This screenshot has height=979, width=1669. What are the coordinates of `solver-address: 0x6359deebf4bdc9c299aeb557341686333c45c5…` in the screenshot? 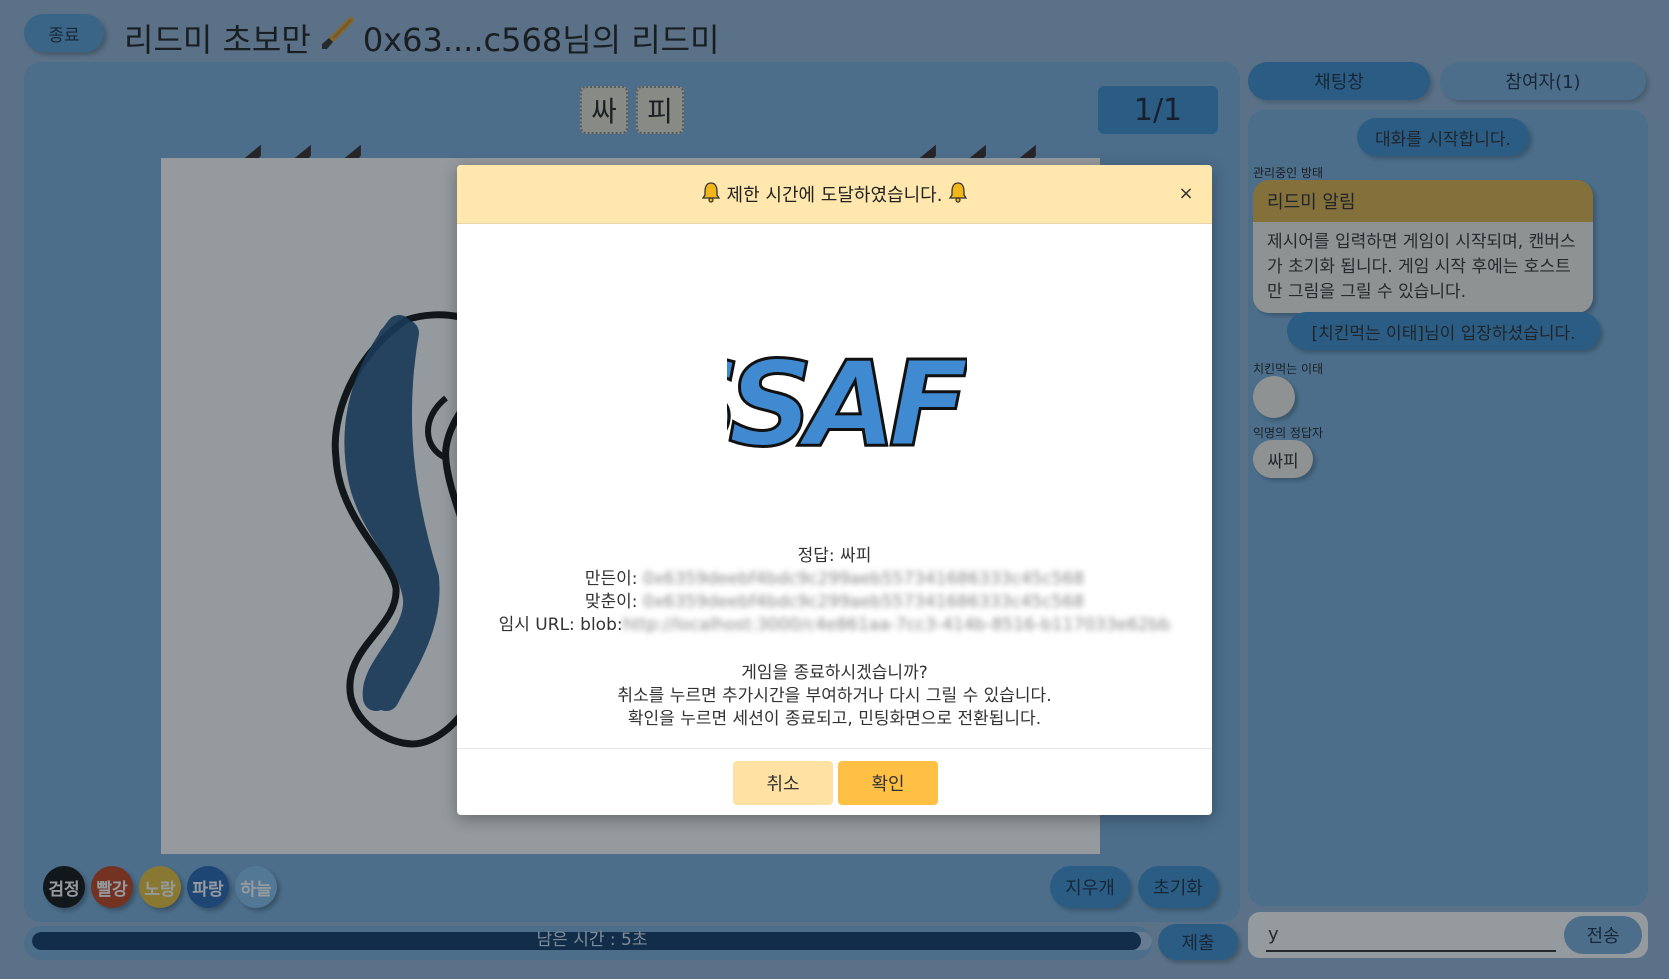 It's located at (863, 602).